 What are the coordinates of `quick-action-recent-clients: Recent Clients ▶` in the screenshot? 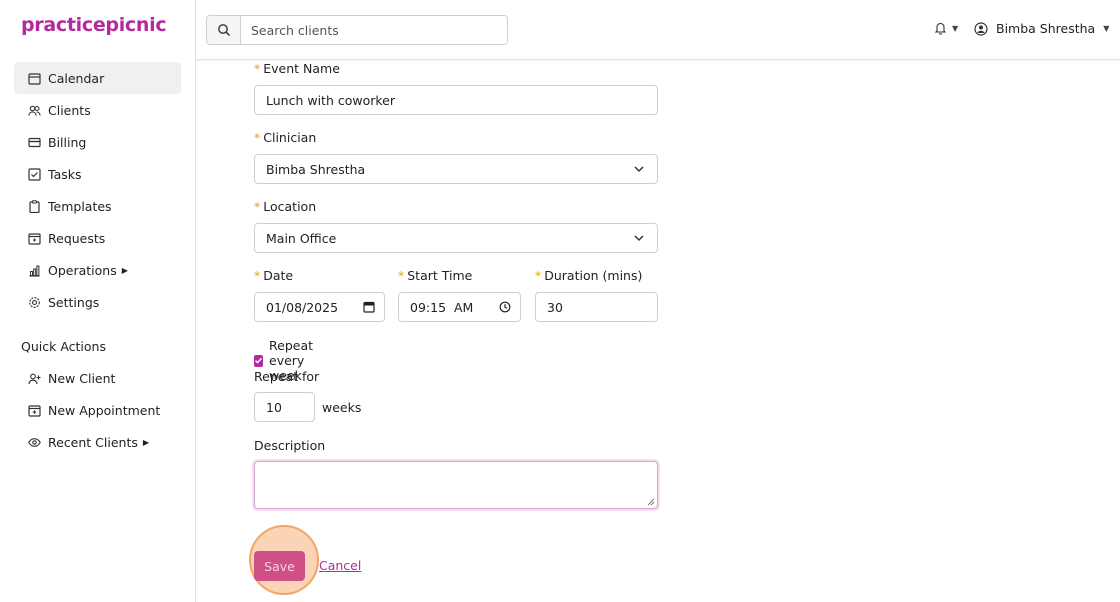 It's located at (97, 442).